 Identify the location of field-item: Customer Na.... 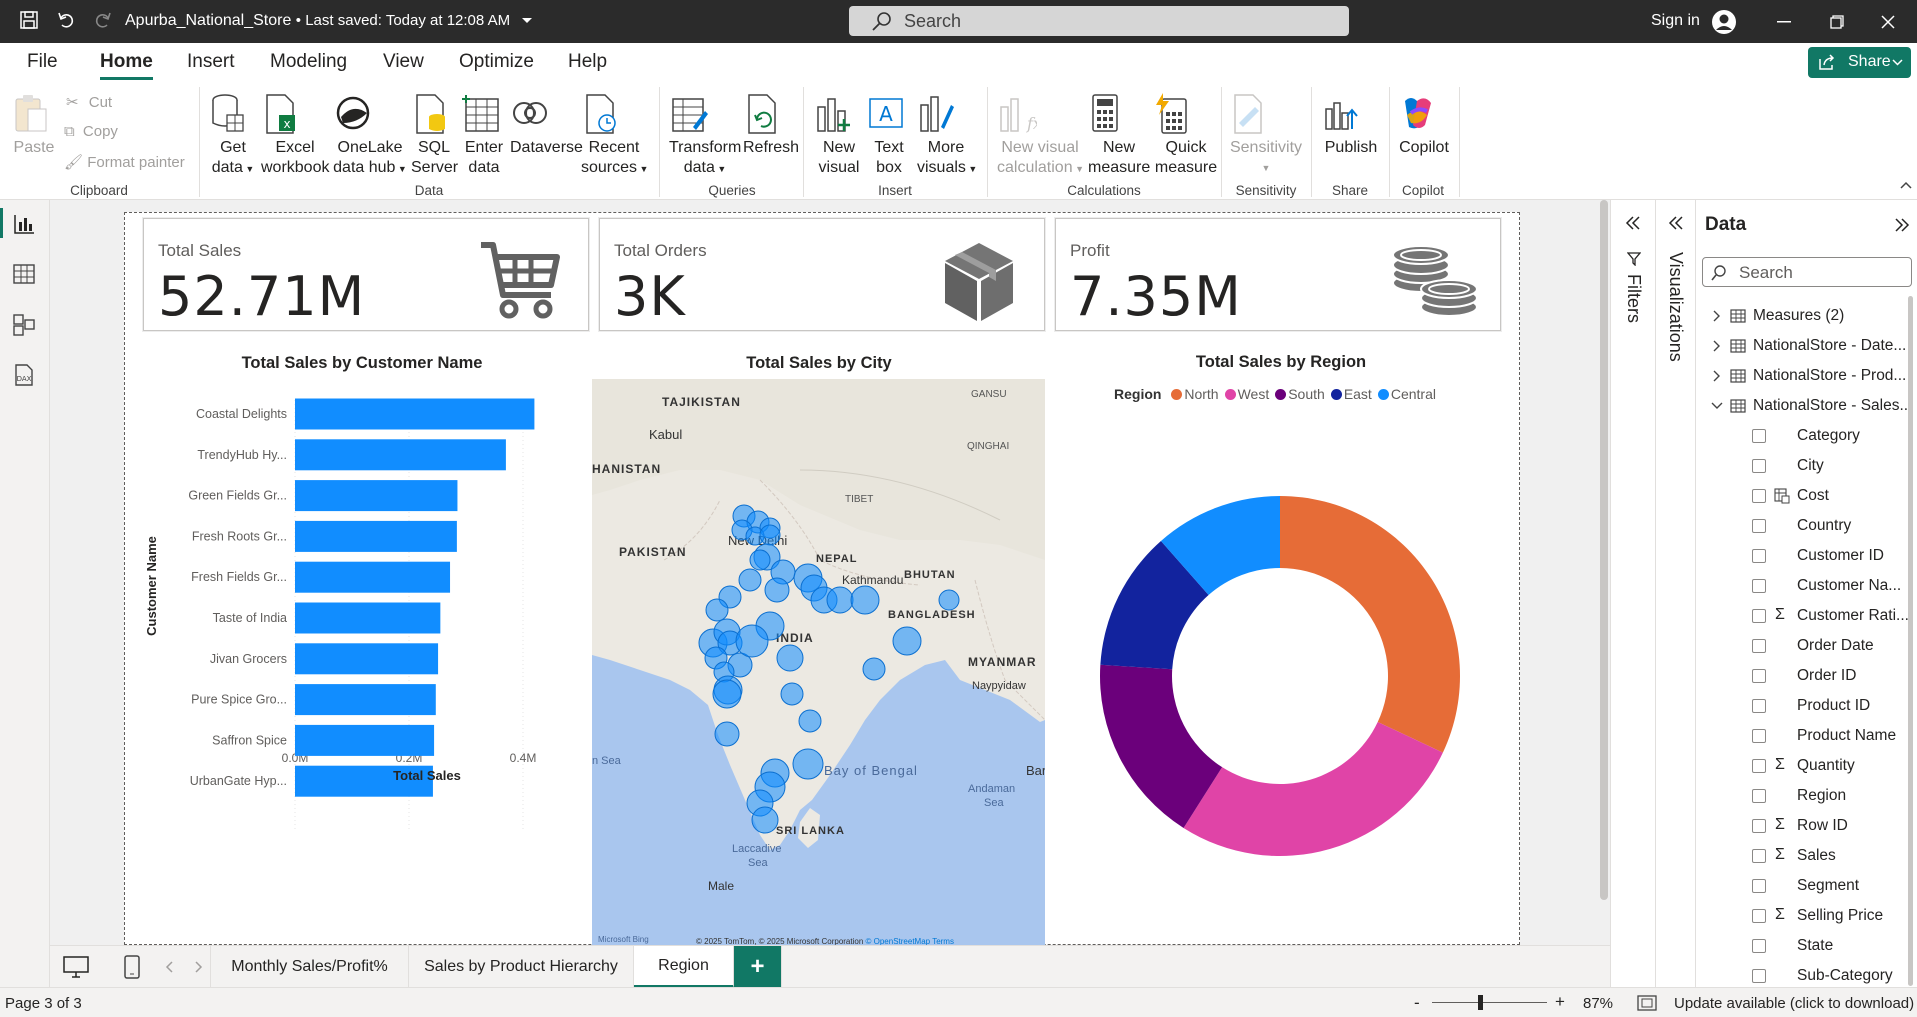
(1806, 586).